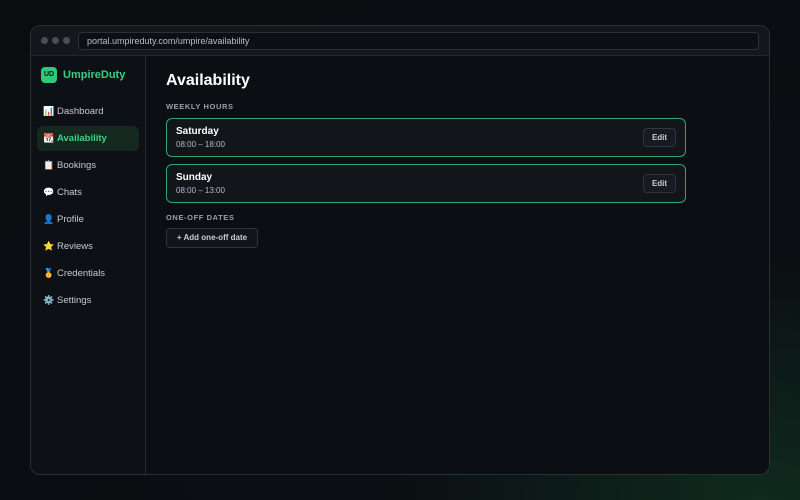 Image resolution: width=800 pixels, height=500 pixels. I want to click on brand-name: UmpireDuty, so click(94, 75).